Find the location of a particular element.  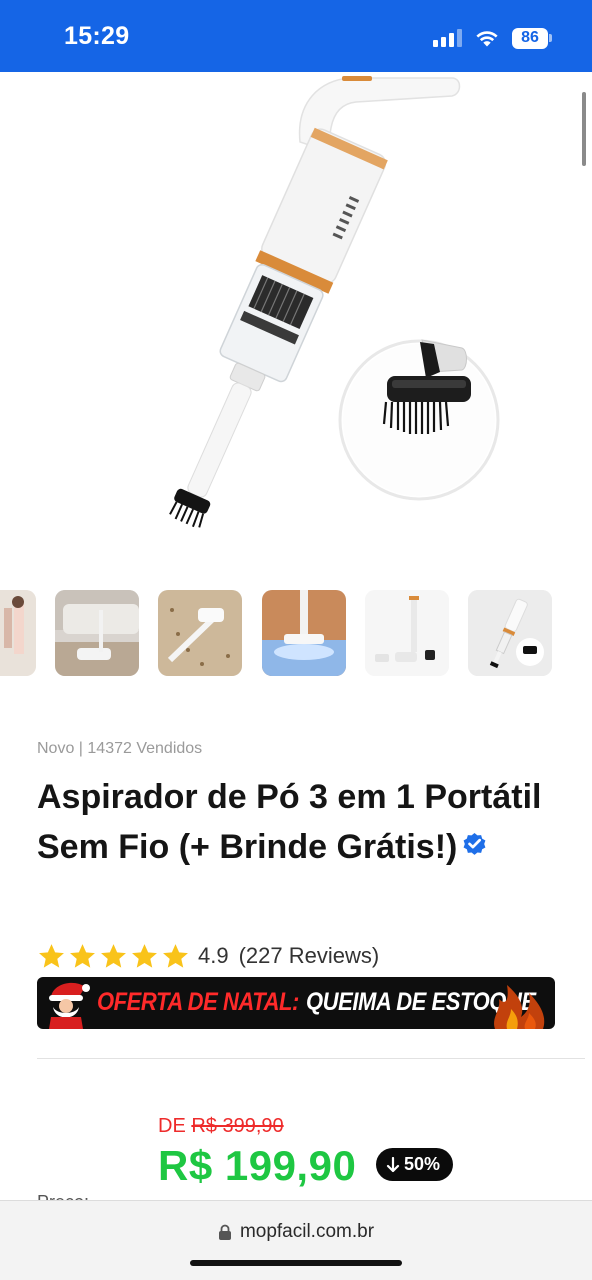

rating-value: 4.9 is located at coordinates (213, 955).